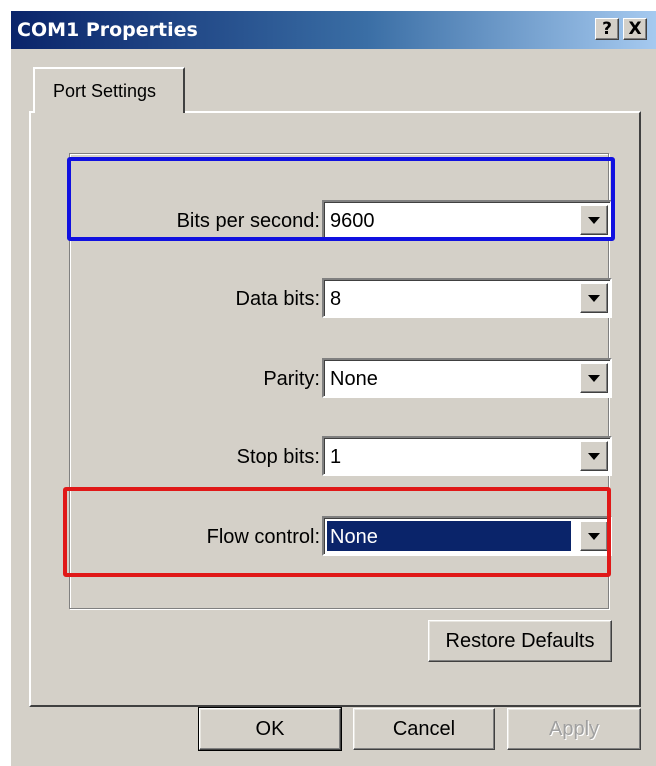 The image size is (656, 766). I want to click on ok-button: OK, so click(270, 729).